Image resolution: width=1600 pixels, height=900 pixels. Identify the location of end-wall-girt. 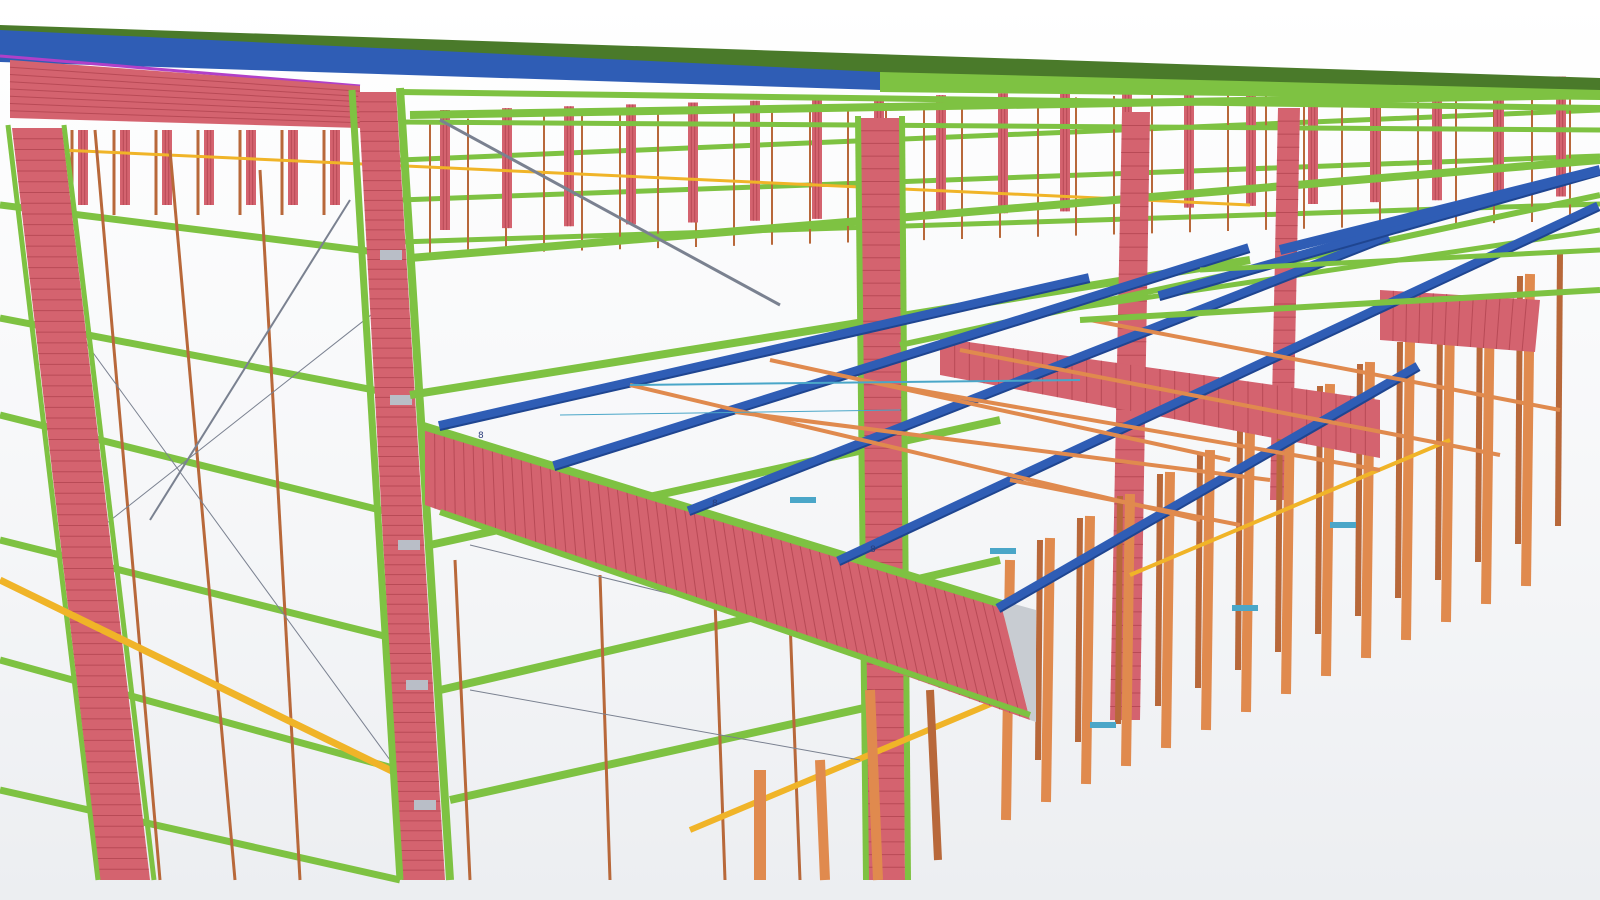
(200, 835).